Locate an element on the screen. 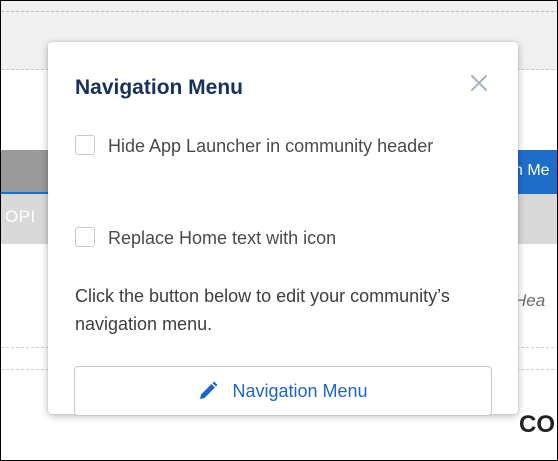  background-subnav-label: OPI is located at coordinates (20, 217).